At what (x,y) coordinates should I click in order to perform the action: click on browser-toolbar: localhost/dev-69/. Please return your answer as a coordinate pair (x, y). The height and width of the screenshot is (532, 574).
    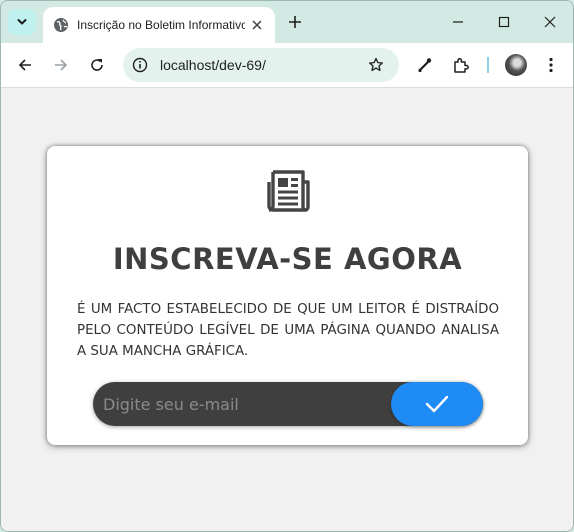
    Looking at the image, I should click on (287, 65).